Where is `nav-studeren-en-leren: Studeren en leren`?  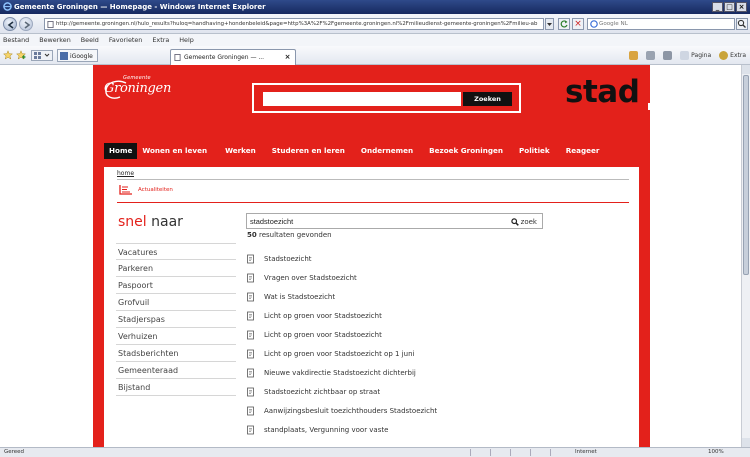
nav-studeren-en-leren: Studeren en leren is located at coordinates (308, 151).